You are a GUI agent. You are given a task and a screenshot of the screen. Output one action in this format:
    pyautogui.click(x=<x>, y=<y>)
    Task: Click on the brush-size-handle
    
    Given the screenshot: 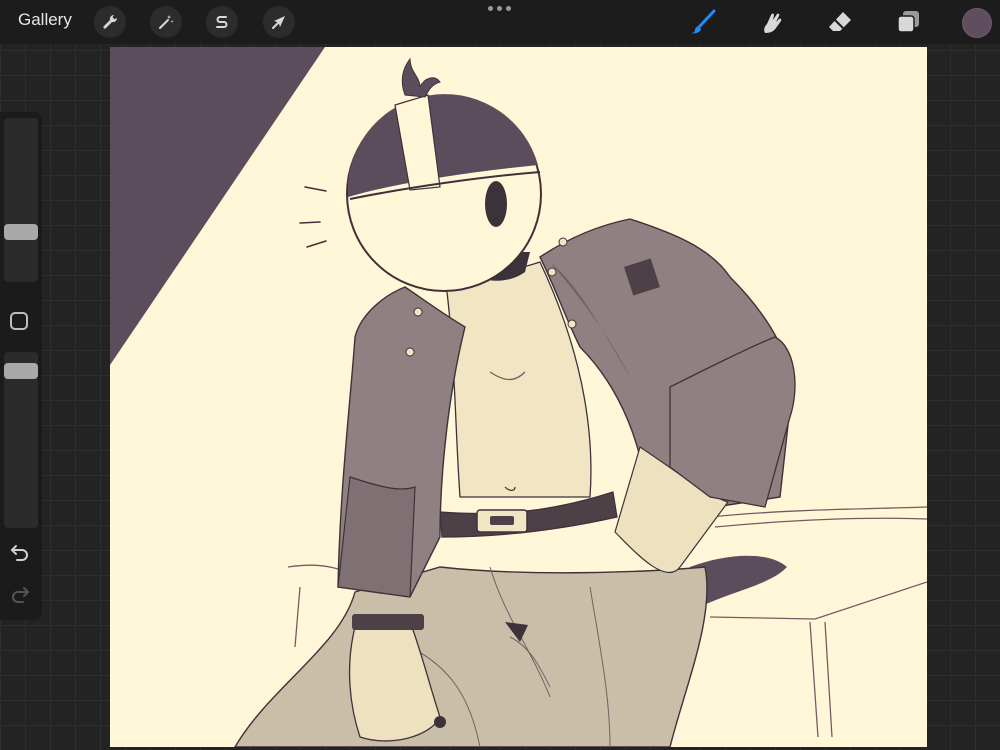 What is the action you would take?
    pyautogui.click(x=21, y=232)
    